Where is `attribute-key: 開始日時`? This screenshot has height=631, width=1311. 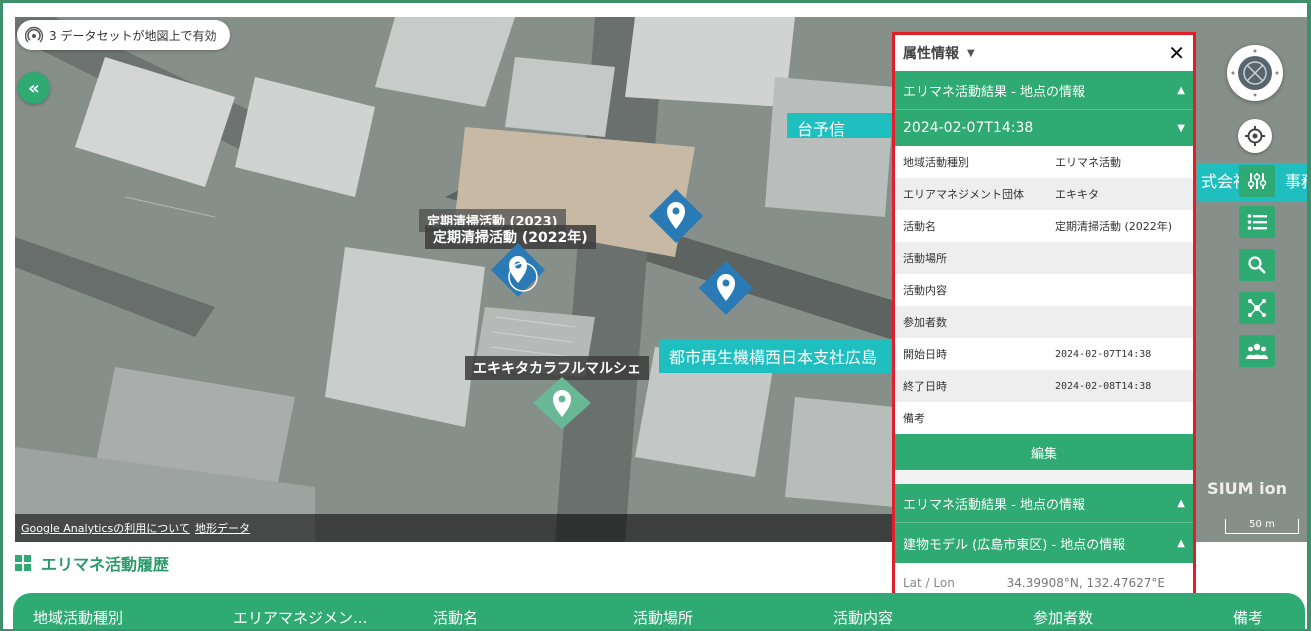
attribute-key: 開始日時 is located at coordinates (925, 354).